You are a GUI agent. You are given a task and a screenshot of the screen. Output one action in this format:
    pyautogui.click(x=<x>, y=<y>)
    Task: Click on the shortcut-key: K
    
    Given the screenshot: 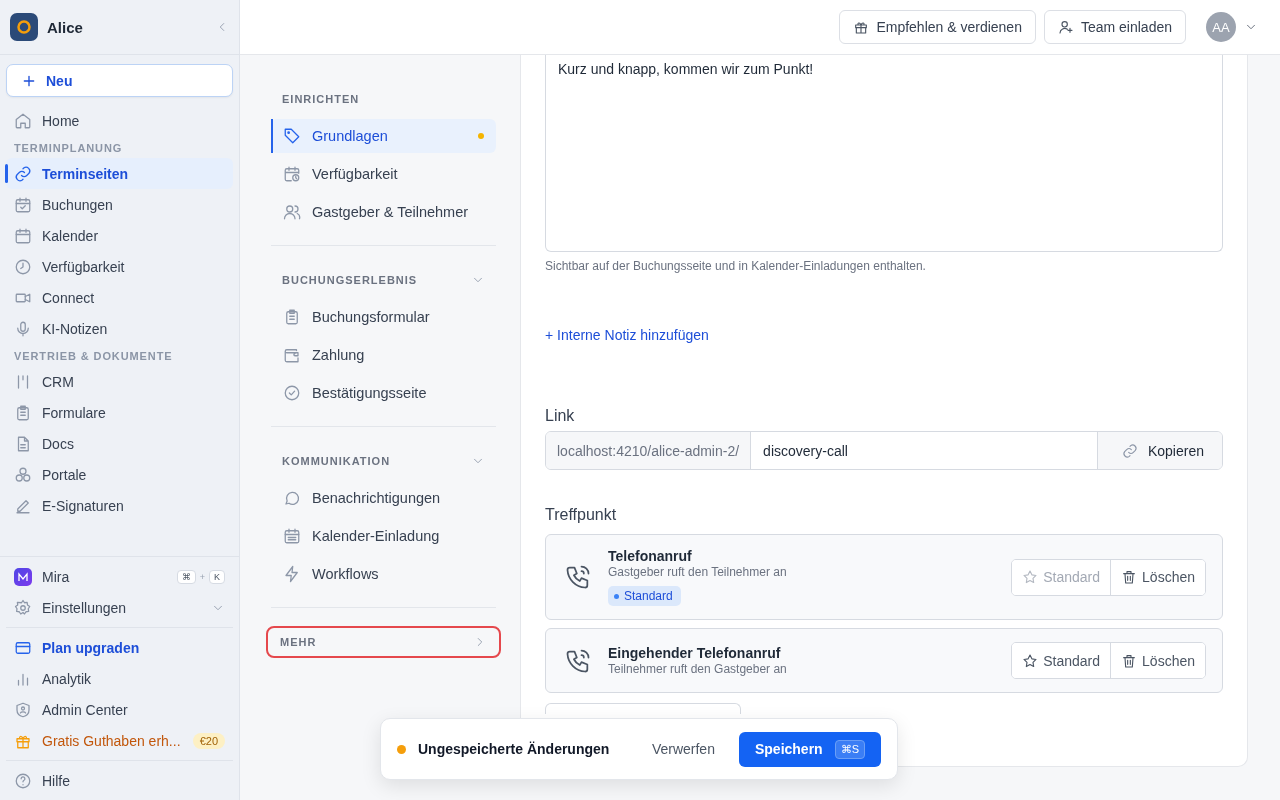 What is the action you would take?
    pyautogui.click(x=217, y=576)
    